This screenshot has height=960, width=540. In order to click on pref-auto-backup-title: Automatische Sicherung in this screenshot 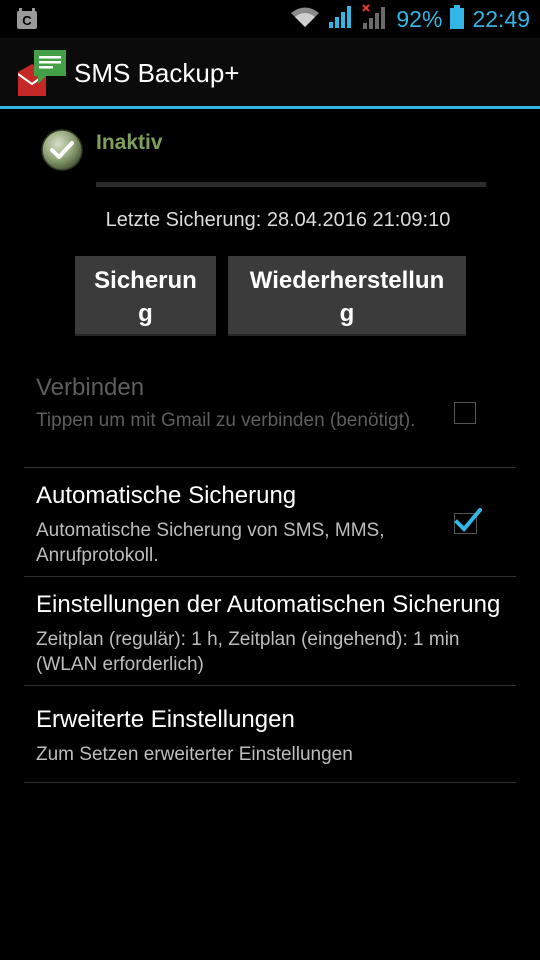, I will do `click(166, 495)`.